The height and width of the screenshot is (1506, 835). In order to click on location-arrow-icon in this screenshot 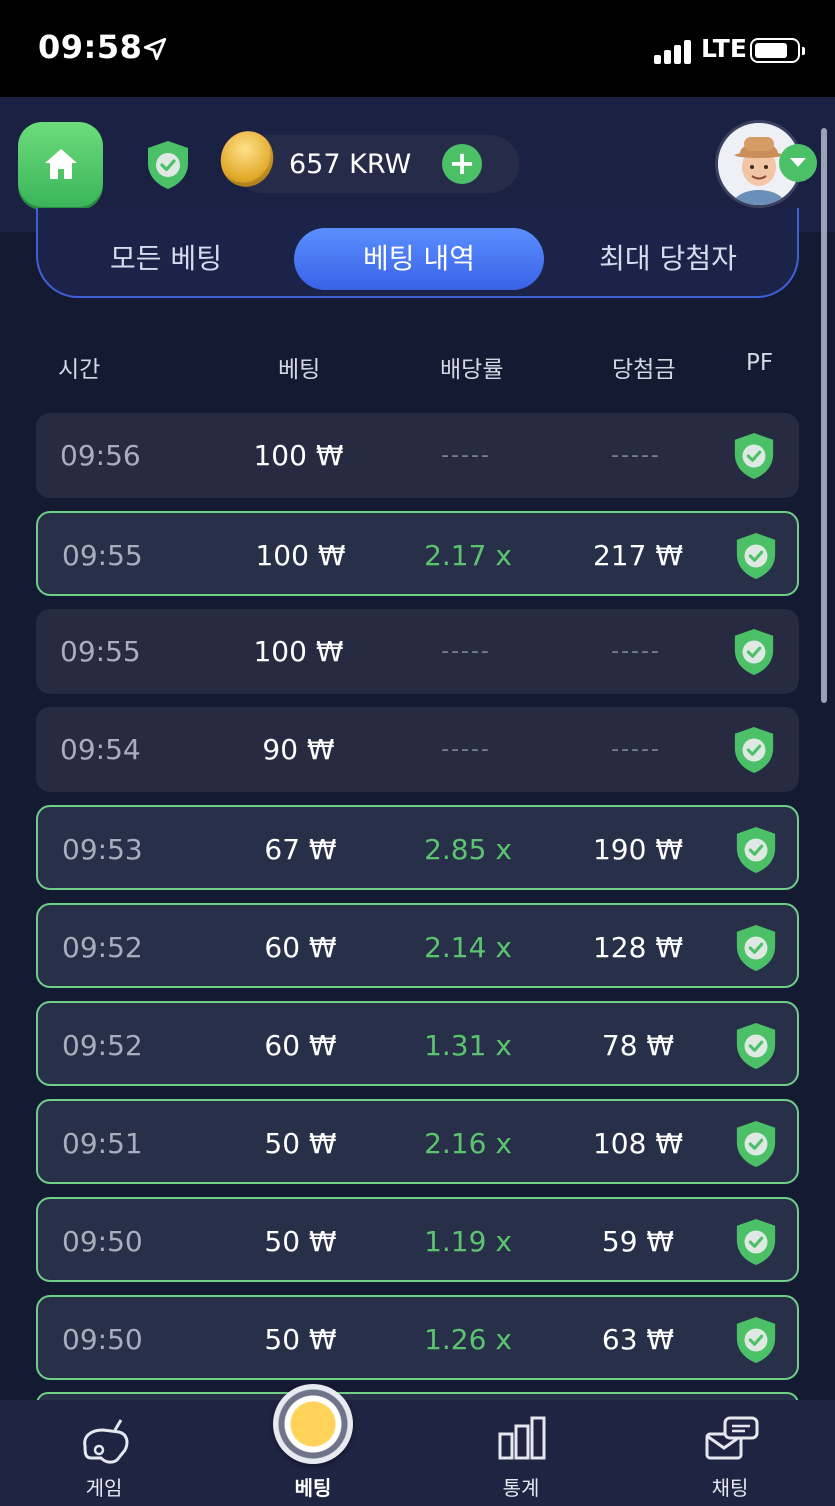, I will do `click(155, 49)`.